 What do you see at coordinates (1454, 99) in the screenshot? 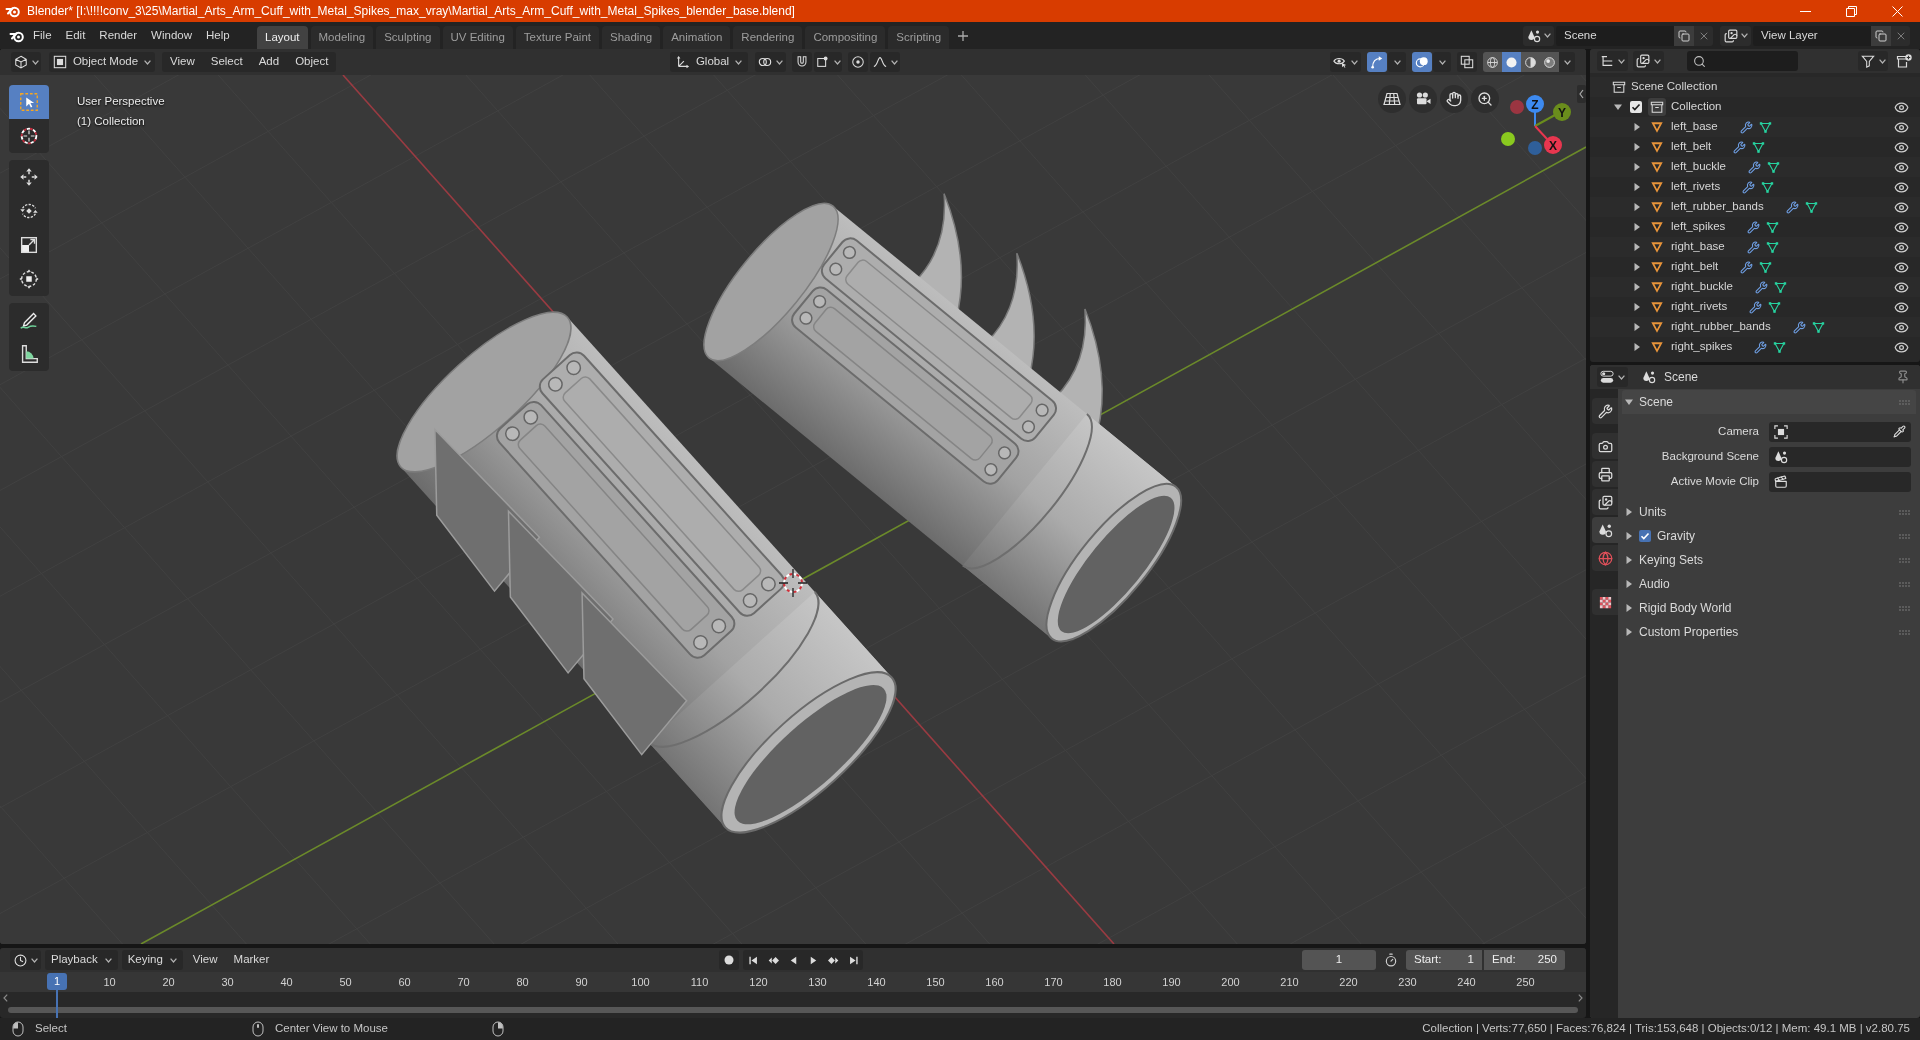
I see `hand-icon` at bounding box center [1454, 99].